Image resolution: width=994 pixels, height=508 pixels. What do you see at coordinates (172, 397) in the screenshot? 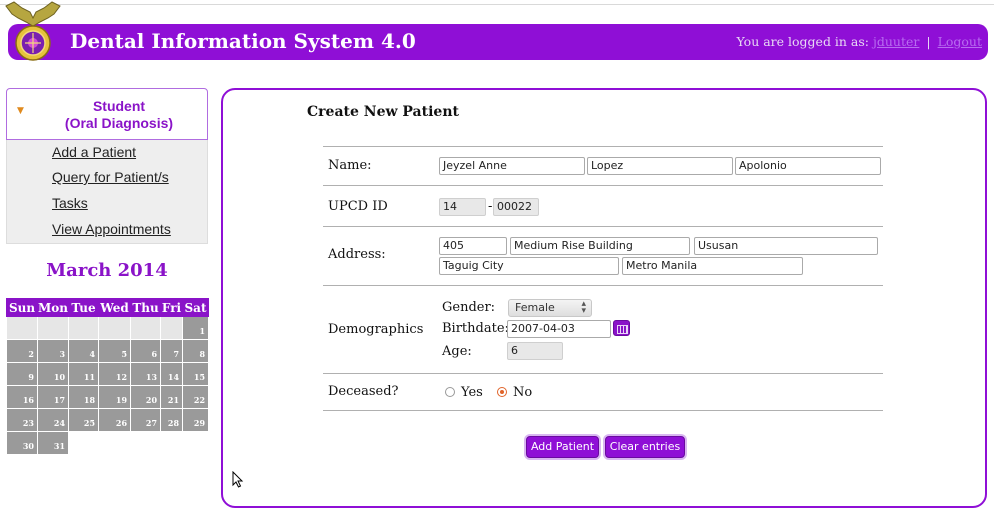
I see `calendar-day: 21` at bounding box center [172, 397].